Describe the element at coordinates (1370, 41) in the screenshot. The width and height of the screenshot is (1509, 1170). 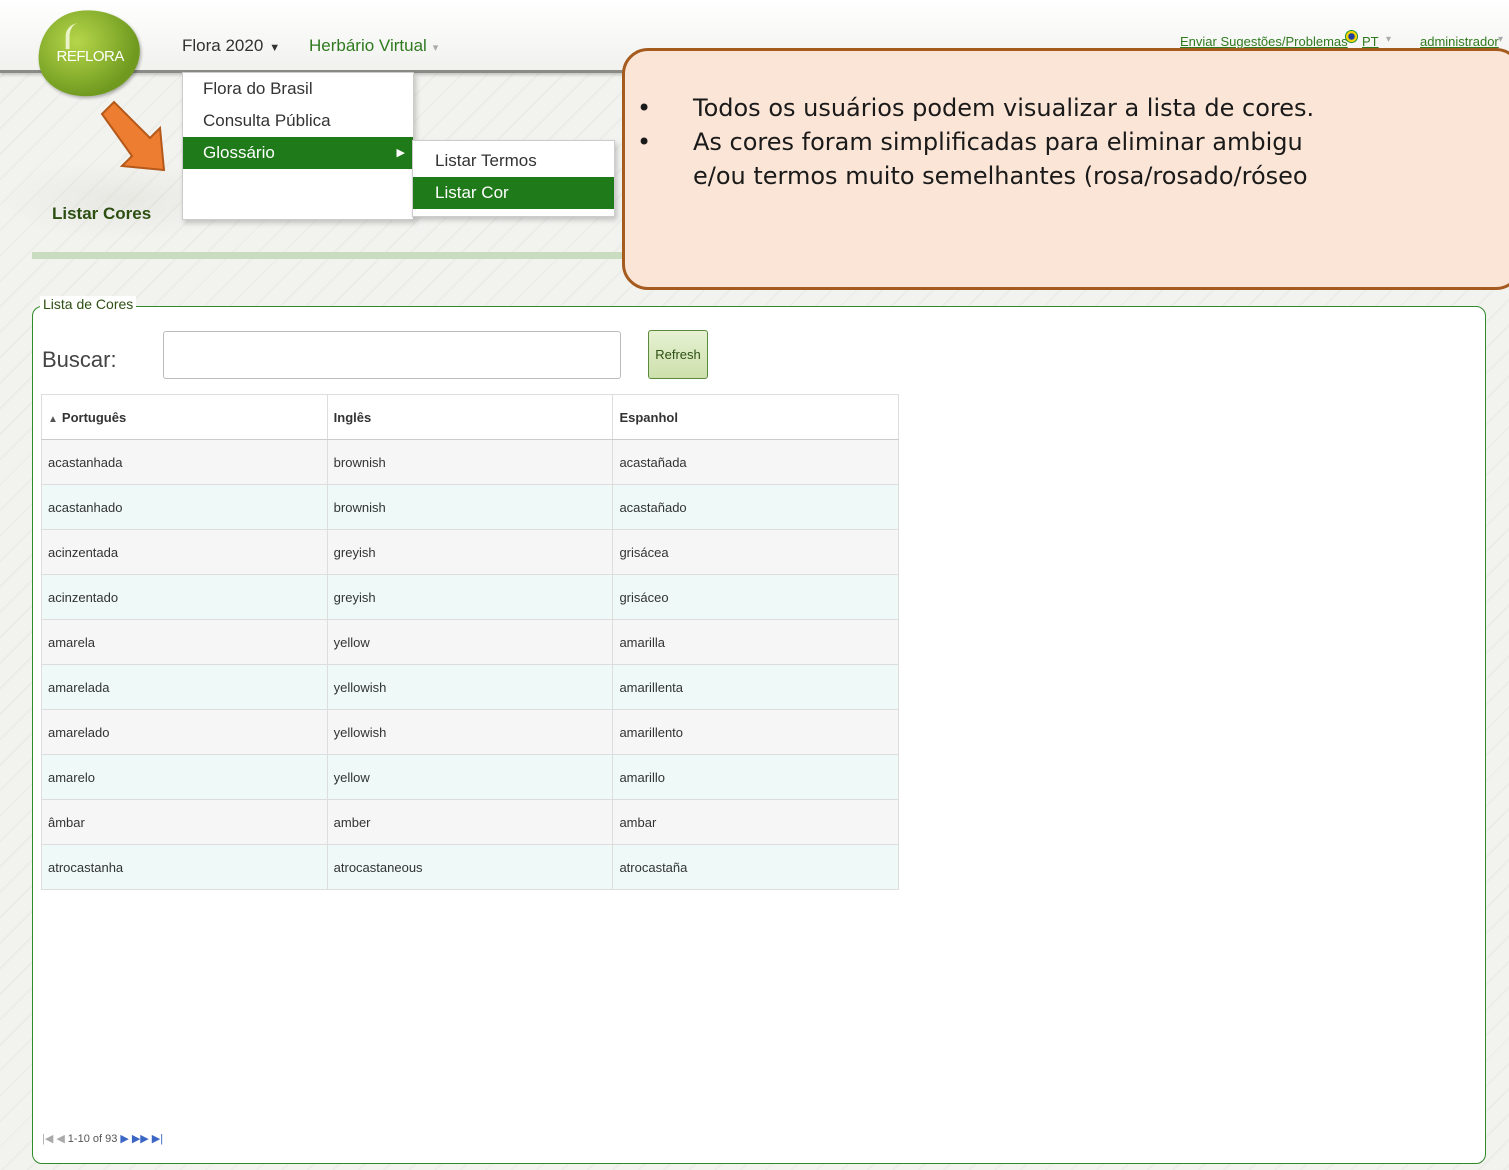
I see `language-selector: PT` at that location.